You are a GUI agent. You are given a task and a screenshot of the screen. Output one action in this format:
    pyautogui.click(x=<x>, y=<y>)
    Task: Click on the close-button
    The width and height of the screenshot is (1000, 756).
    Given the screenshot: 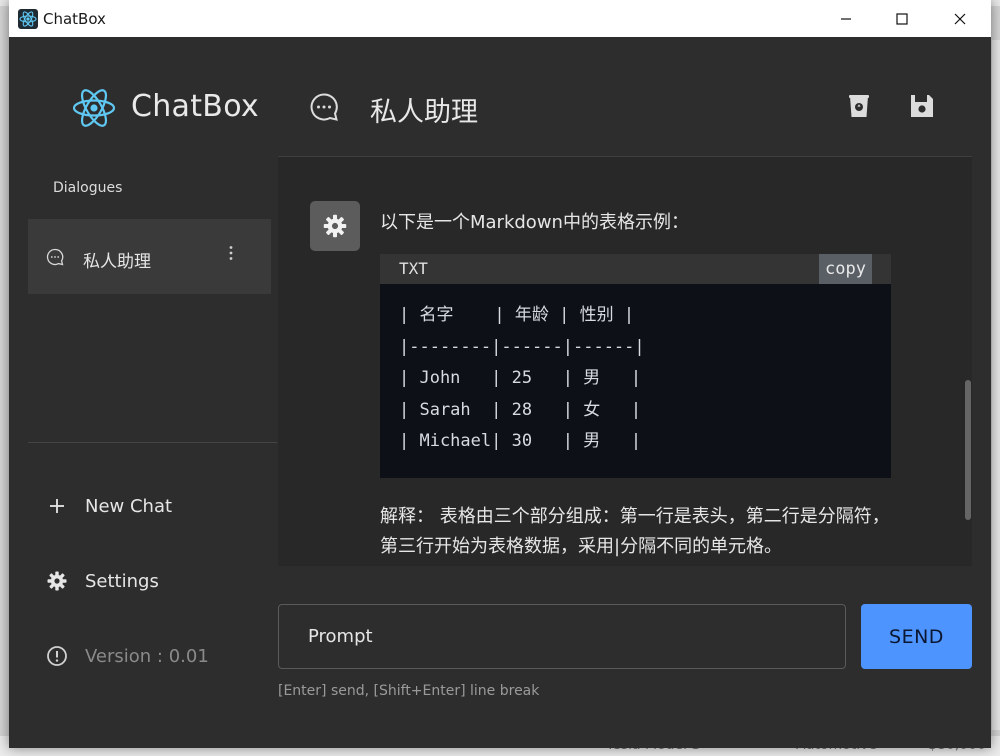 What is the action you would take?
    pyautogui.click(x=960, y=18)
    